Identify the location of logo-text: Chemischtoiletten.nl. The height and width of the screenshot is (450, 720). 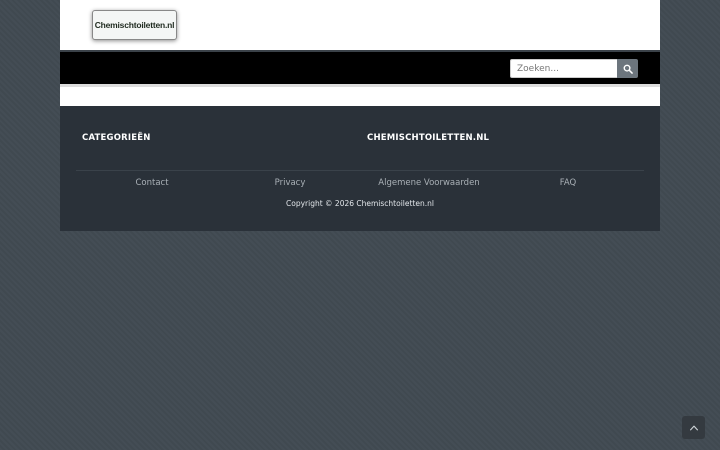
(134, 25).